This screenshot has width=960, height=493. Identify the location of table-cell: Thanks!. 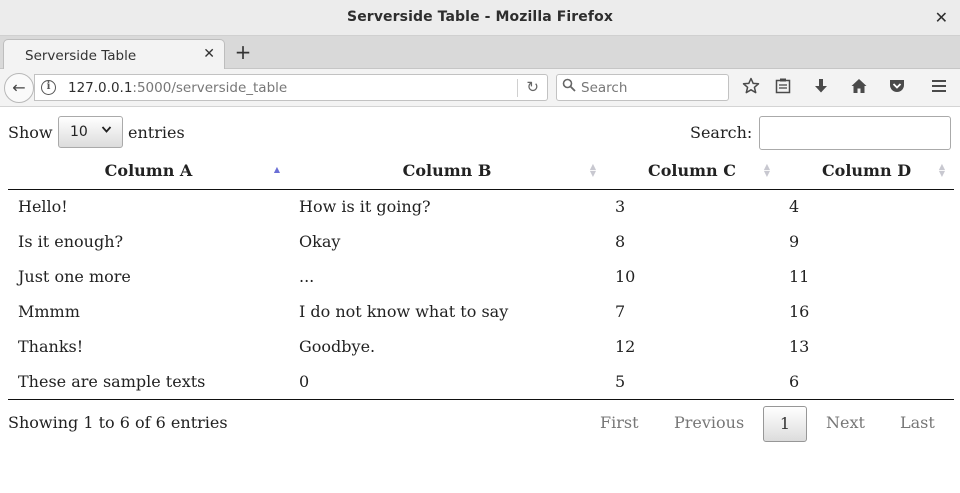
(51, 346).